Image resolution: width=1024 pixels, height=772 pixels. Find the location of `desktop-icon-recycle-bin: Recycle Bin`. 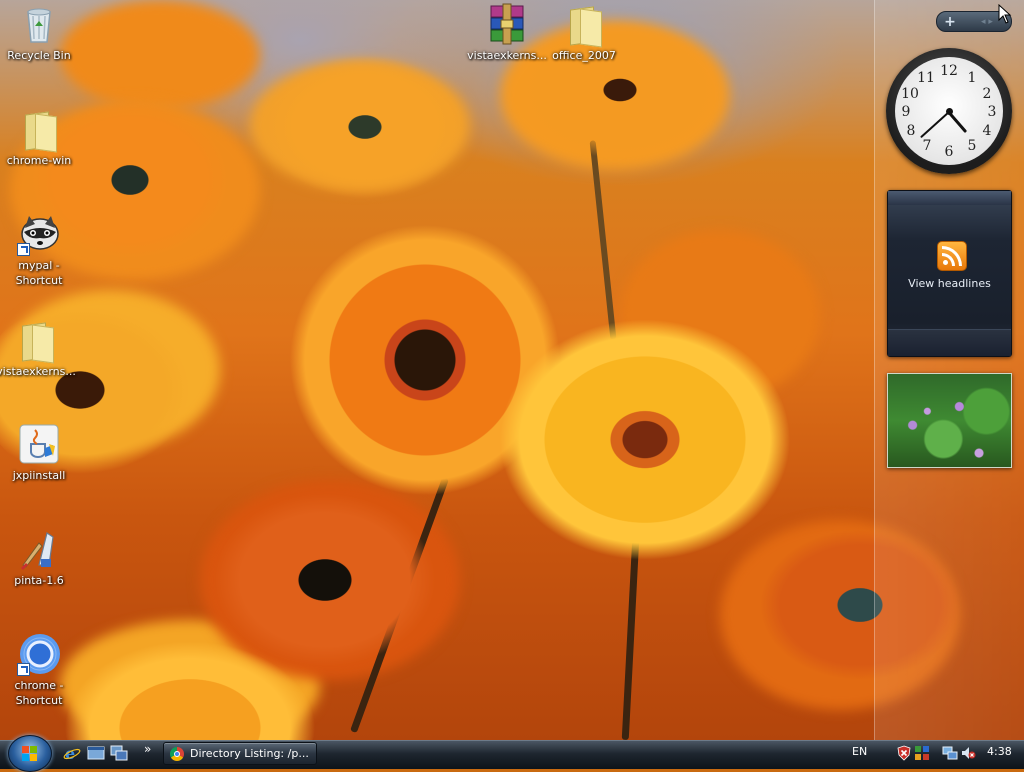

desktop-icon-recycle-bin: Recycle Bin is located at coordinates (39, 32).